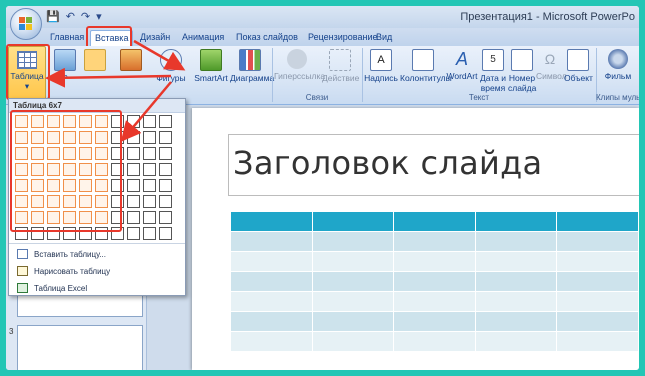 The width and height of the screenshot is (645, 376). Describe the element at coordinates (250, 60) in the screenshot. I see `chart-icon` at that location.